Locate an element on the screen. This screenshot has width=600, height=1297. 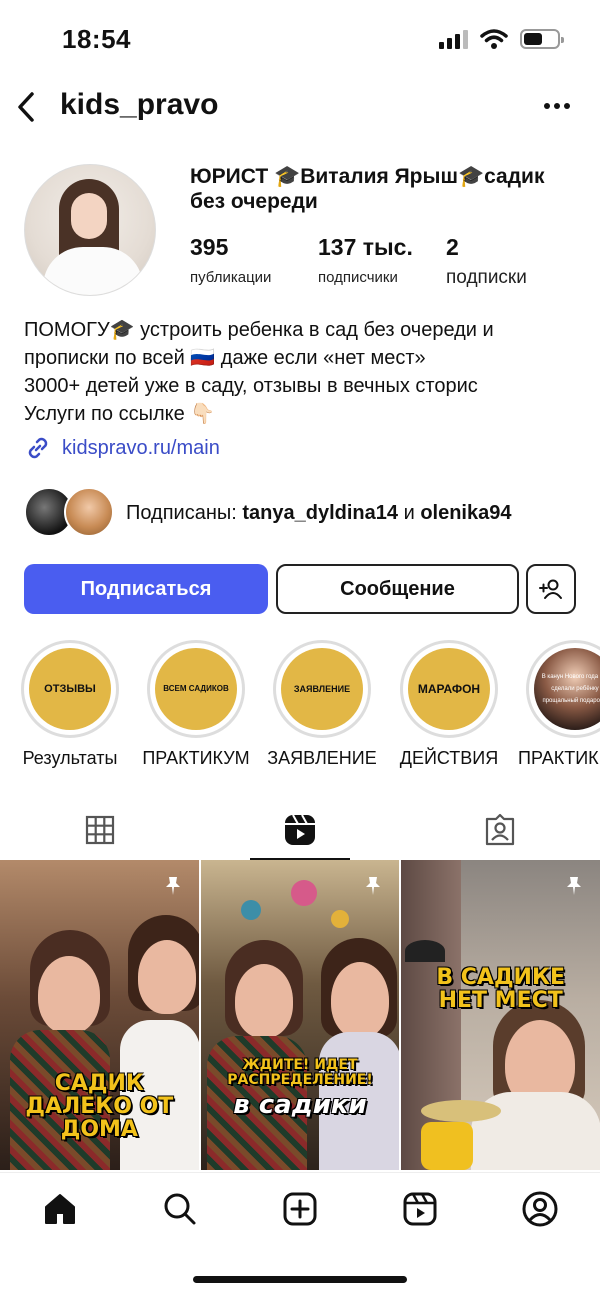
suggested-users-button is located at coordinates (551, 589).